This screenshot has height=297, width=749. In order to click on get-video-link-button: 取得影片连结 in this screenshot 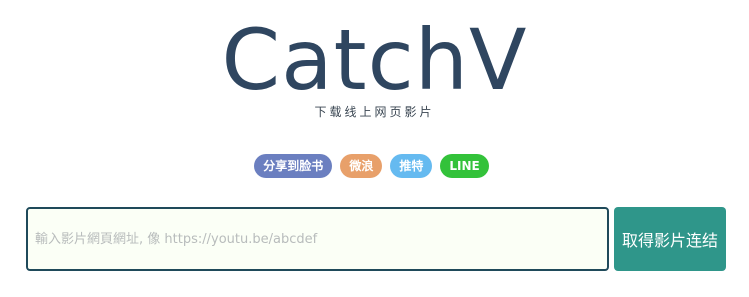, I will do `click(670, 239)`.